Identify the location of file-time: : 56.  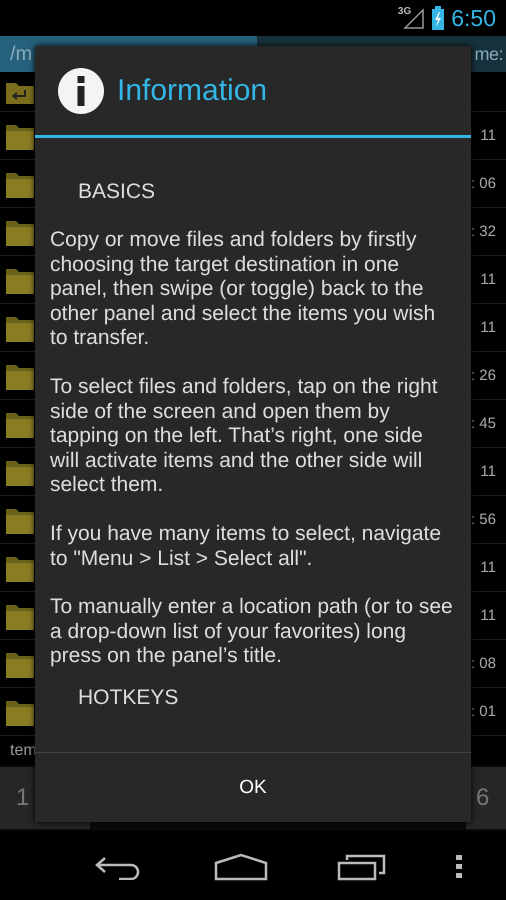
(483, 519).